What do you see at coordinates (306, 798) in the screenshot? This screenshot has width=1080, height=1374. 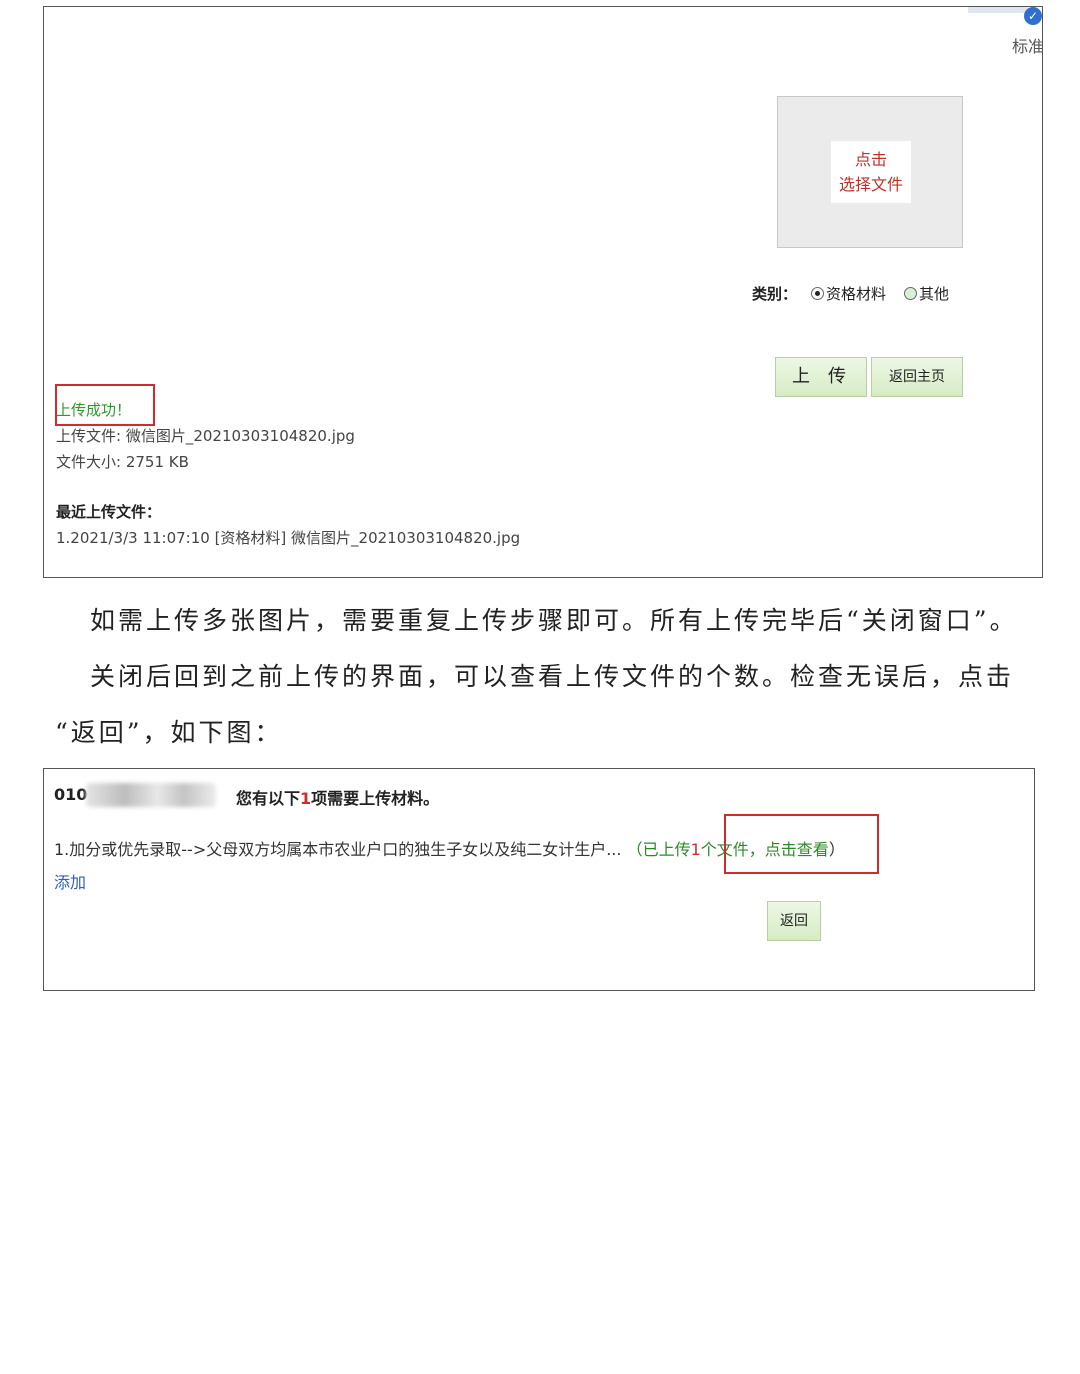 I see `notice-count: 1` at bounding box center [306, 798].